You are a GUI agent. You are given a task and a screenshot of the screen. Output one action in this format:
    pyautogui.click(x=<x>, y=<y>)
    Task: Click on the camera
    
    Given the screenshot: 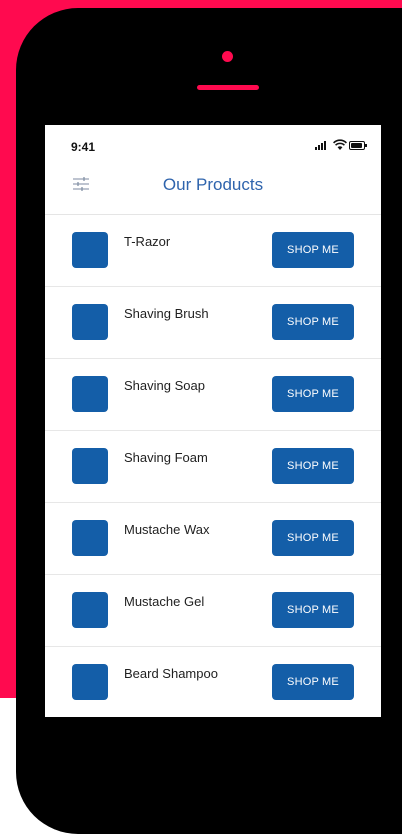 What is the action you would take?
    pyautogui.click(x=227, y=56)
    